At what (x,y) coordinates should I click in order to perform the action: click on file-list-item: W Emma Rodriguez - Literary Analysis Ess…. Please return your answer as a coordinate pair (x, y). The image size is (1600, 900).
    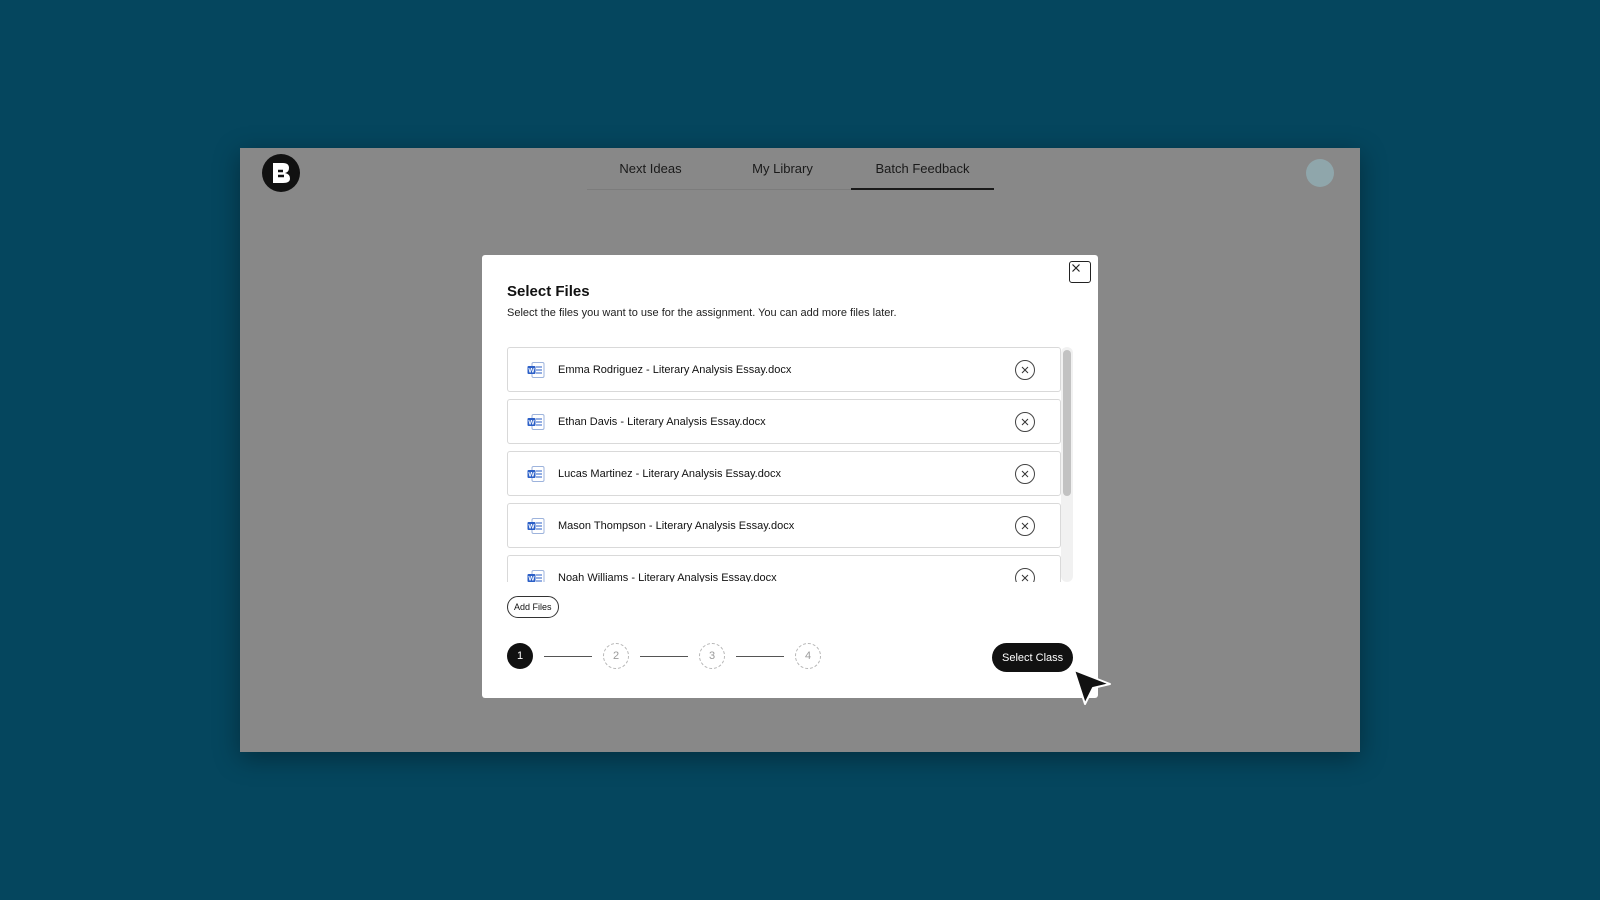
    Looking at the image, I should click on (784, 369).